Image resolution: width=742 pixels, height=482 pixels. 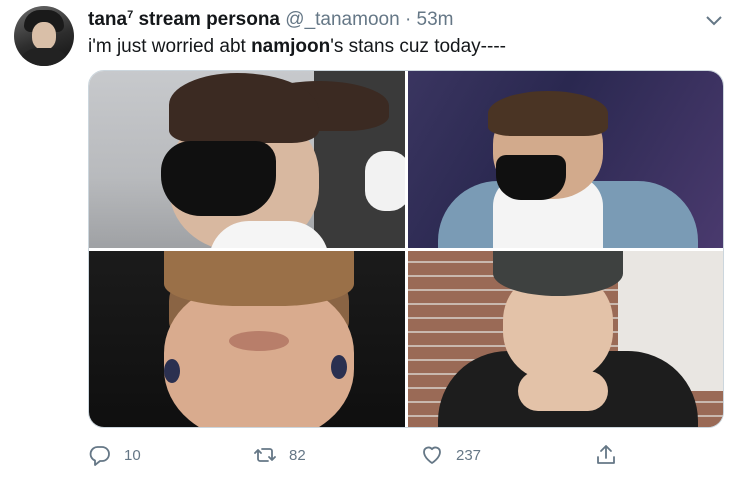 What do you see at coordinates (432, 455) in the screenshot?
I see `heart-icon` at bounding box center [432, 455].